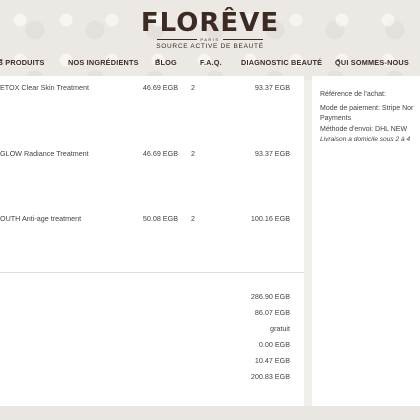 The image size is (420, 420). Describe the element at coordinates (353, 94) in the screenshot. I see `reference-label: Référence de l'achat:` at that location.